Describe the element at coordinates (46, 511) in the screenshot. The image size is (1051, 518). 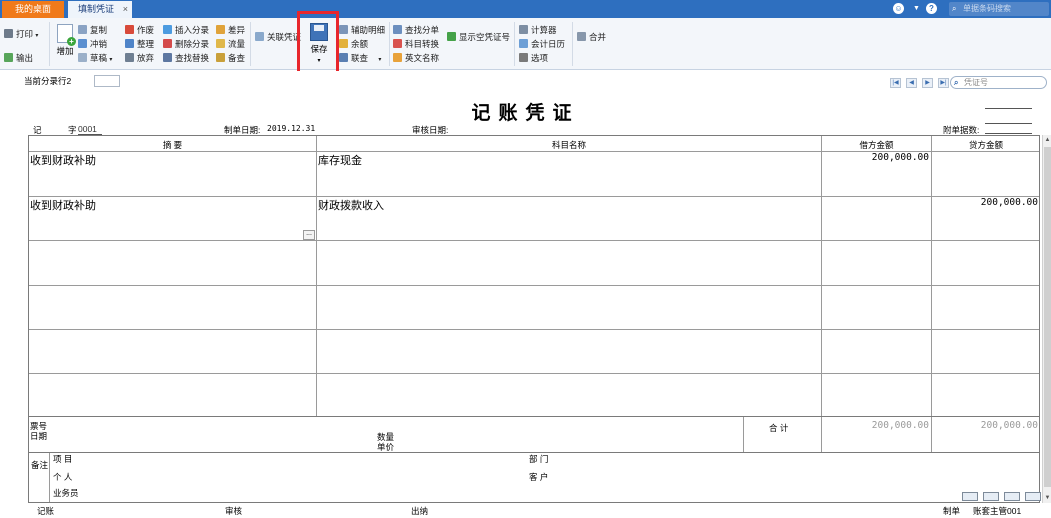
I see `bookkeeping-label: 记账` at that location.